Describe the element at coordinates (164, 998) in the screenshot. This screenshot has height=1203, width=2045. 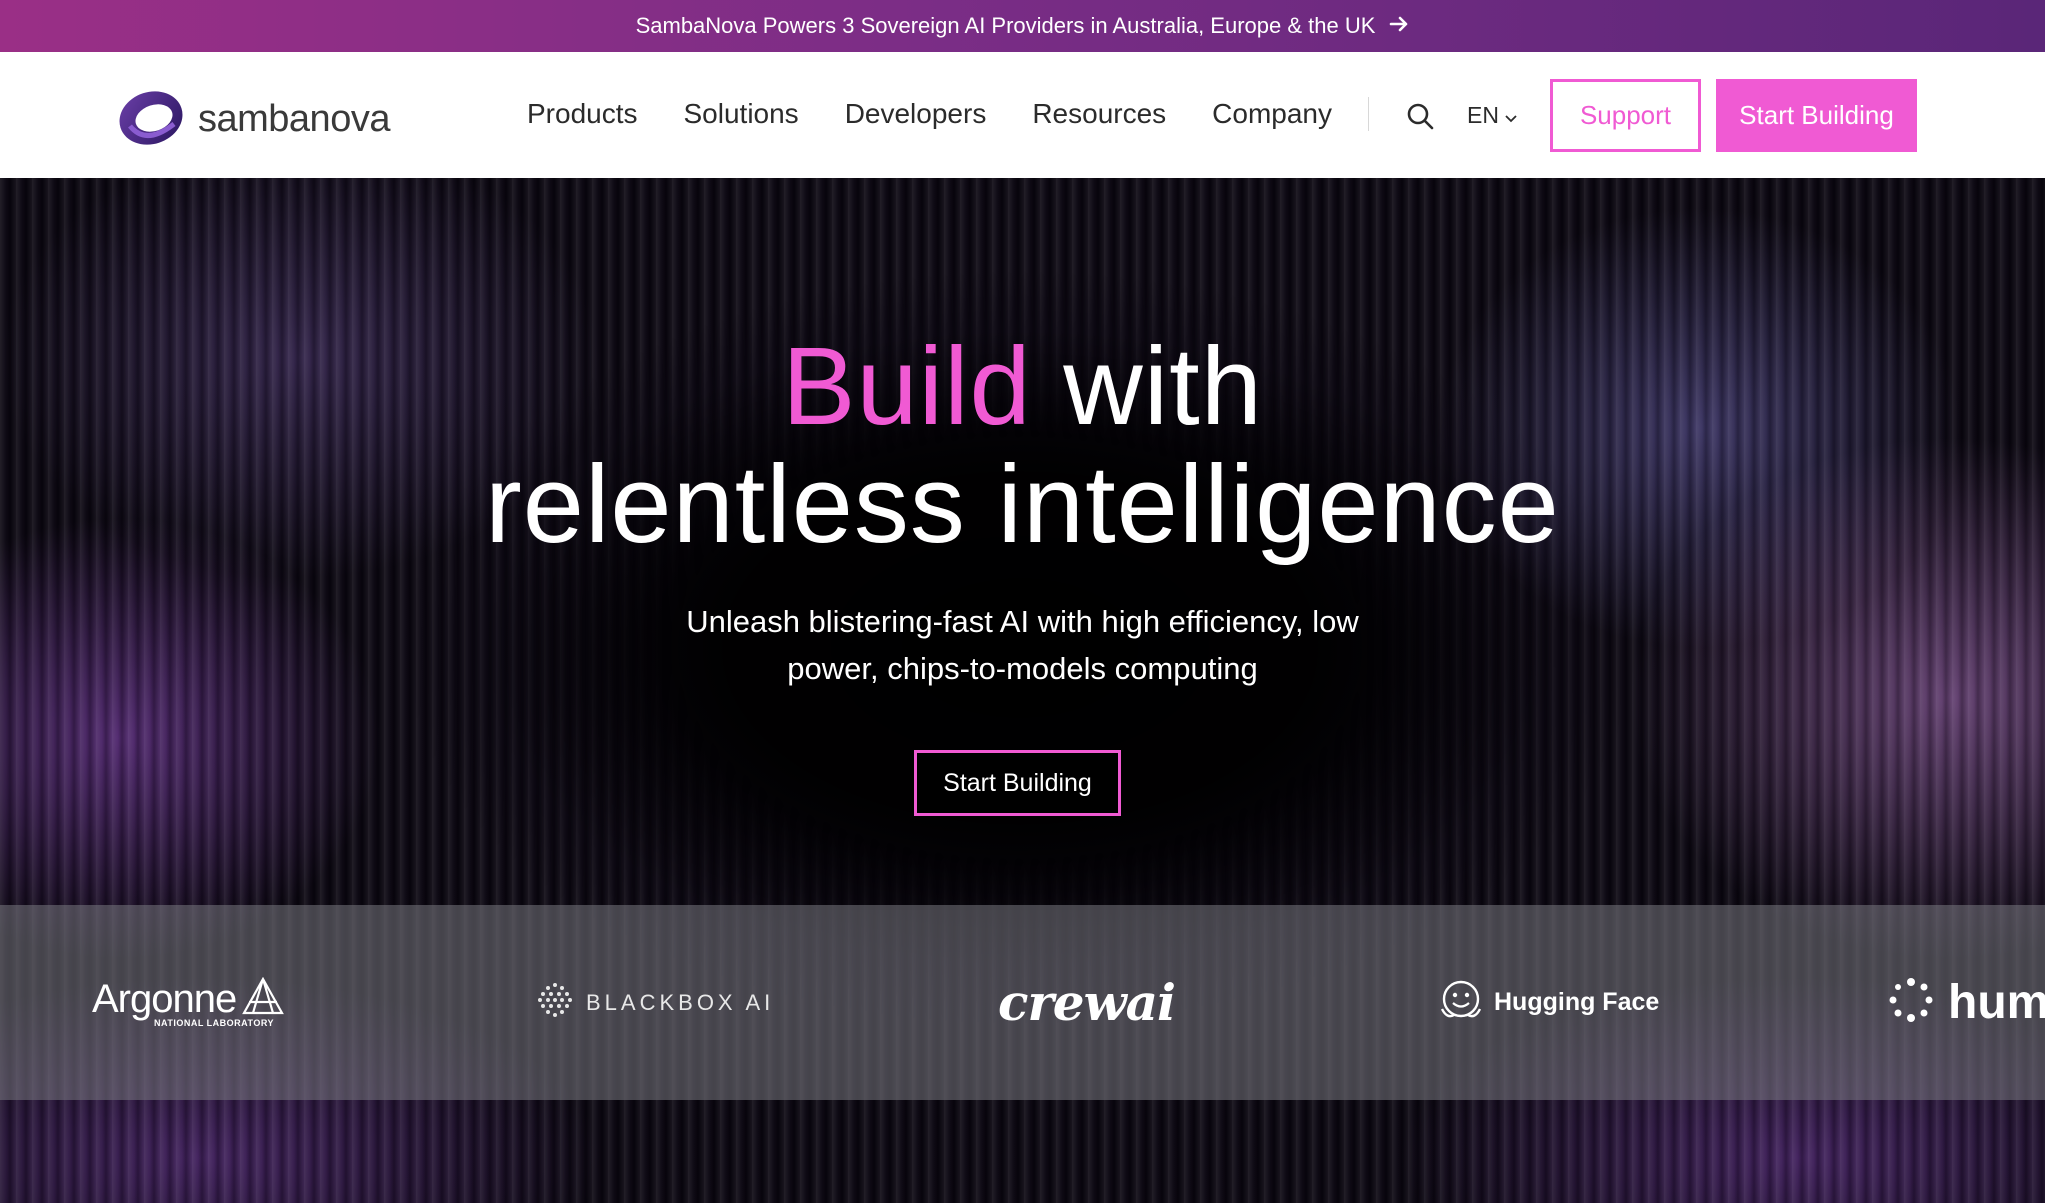
I see `argonne-name: Argonne` at that location.